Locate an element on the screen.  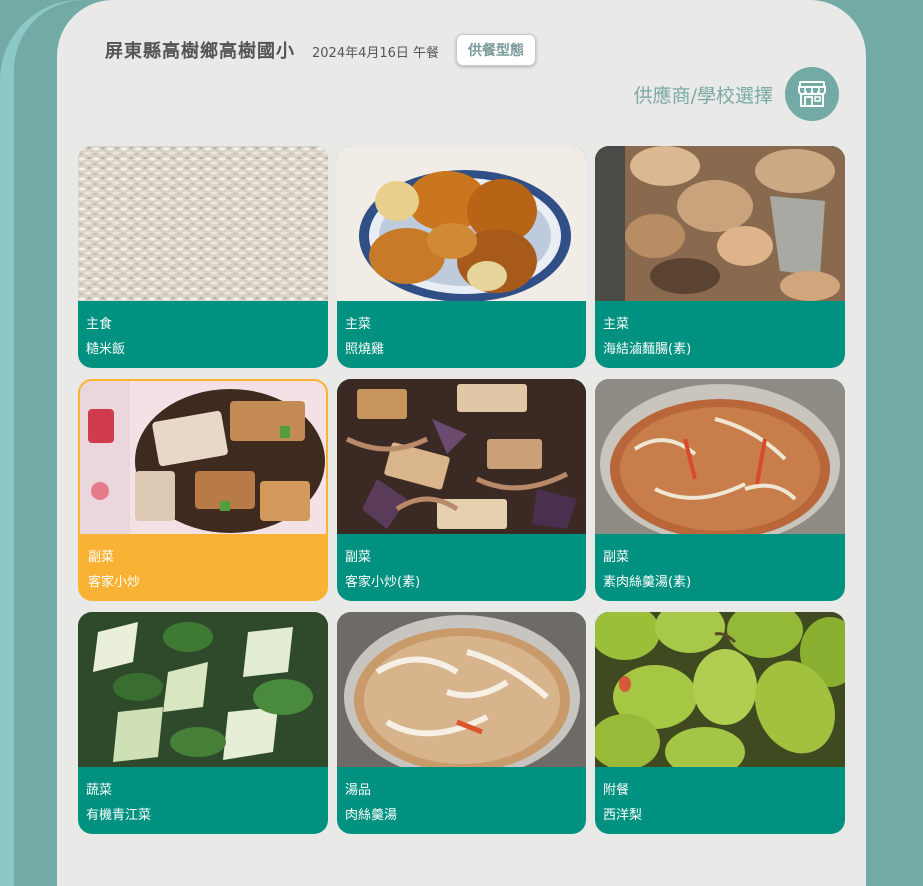
dish-card: 附餐 西洋梨 is located at coordinates (720, 723).